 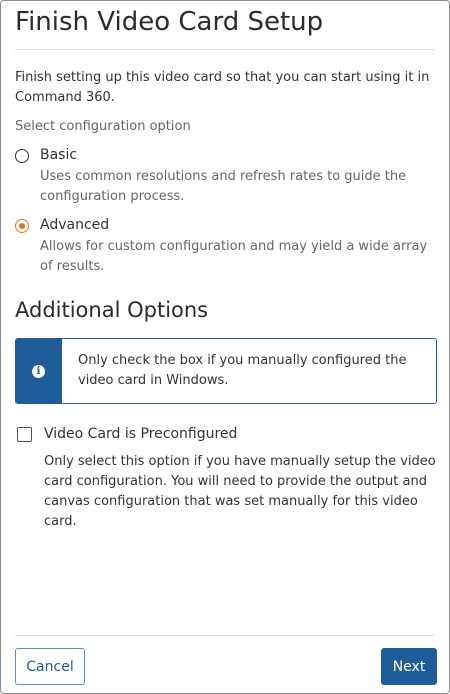 What do you see at coordinates (169, 22) in the screenshot?
I see `dialog-title: Finish Video Card Setup` at bounding box center [169, 22].